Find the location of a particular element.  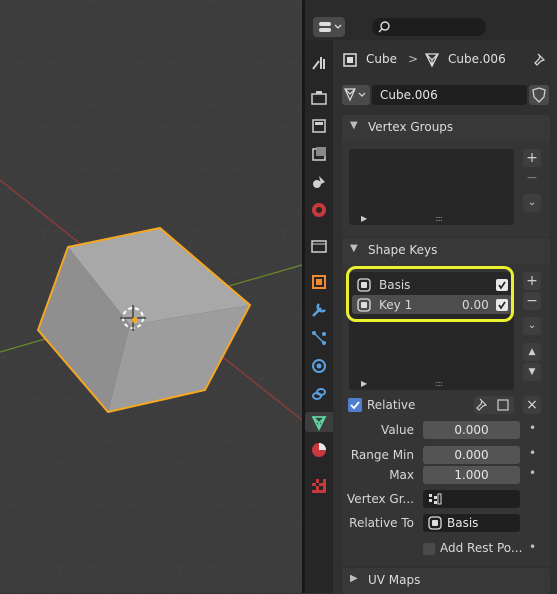

tool-icon is located at coordinates (319, 63).